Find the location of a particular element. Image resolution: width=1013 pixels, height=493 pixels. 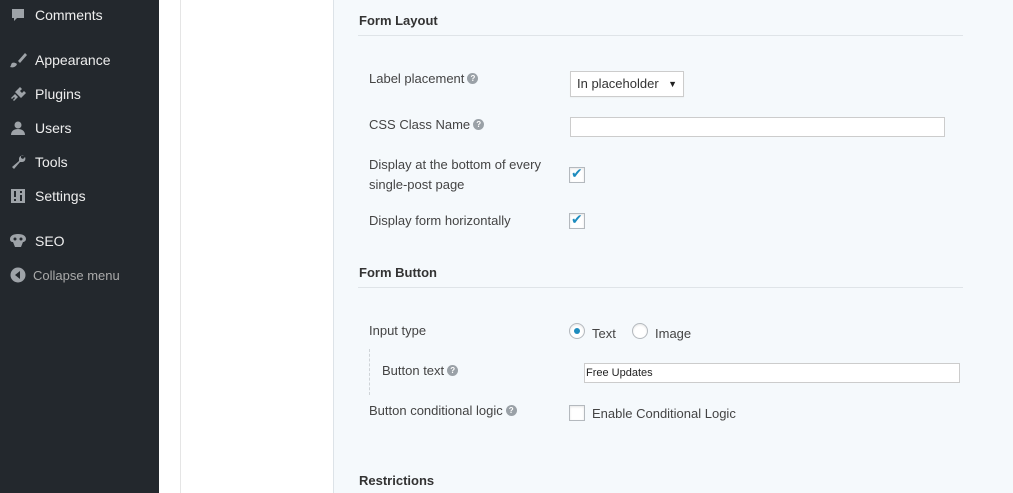

label-text: Label placement is located at coordinates (417, 78).